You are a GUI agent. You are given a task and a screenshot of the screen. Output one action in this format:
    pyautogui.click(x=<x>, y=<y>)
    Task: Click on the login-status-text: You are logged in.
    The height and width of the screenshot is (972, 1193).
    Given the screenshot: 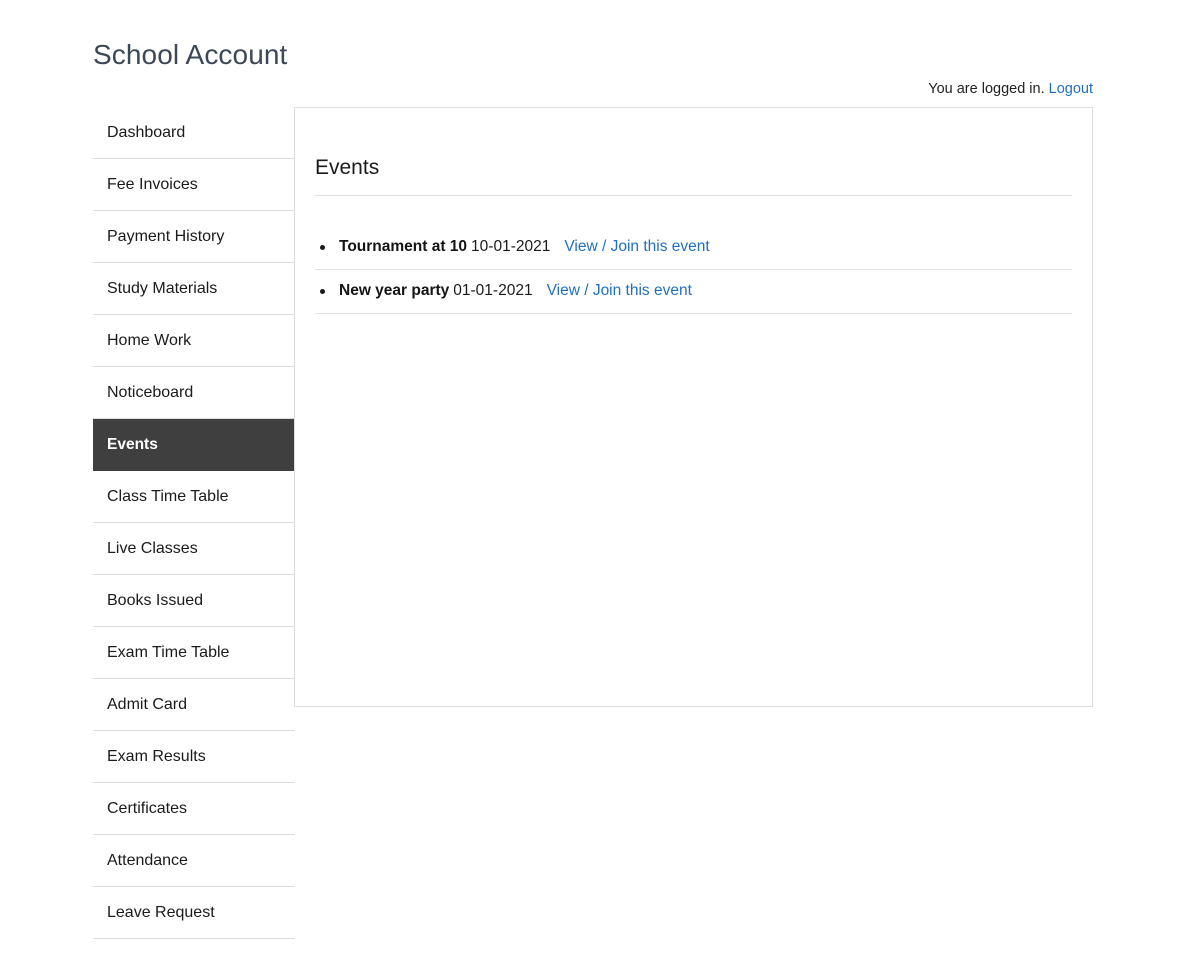 What is the action you would take?
    pyautogui.click(x=986, y=89)
    